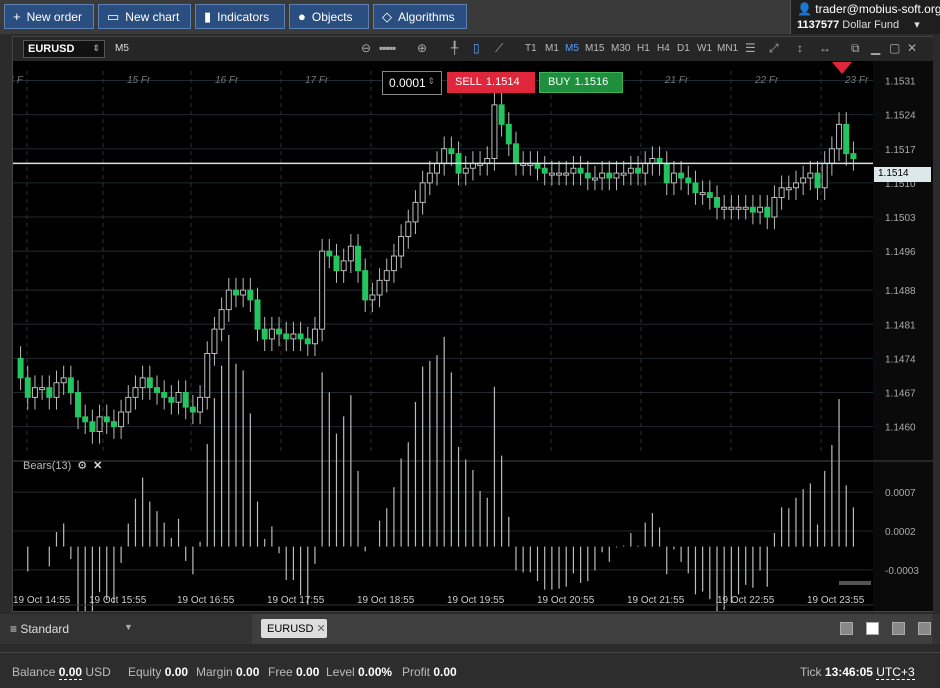  What do you see at coordinates (727, 48) in the screenshot?
I see `timeframe-mn1: MN1` at bounding box center [727, 48].